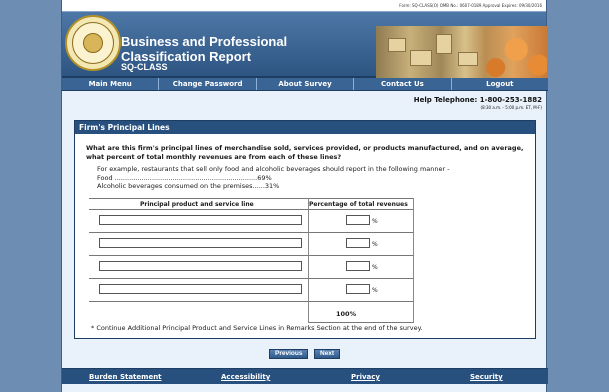 This screenshot has width=609, height=392. I want to click on nav-change-password: Change Password, so click(208, 84).